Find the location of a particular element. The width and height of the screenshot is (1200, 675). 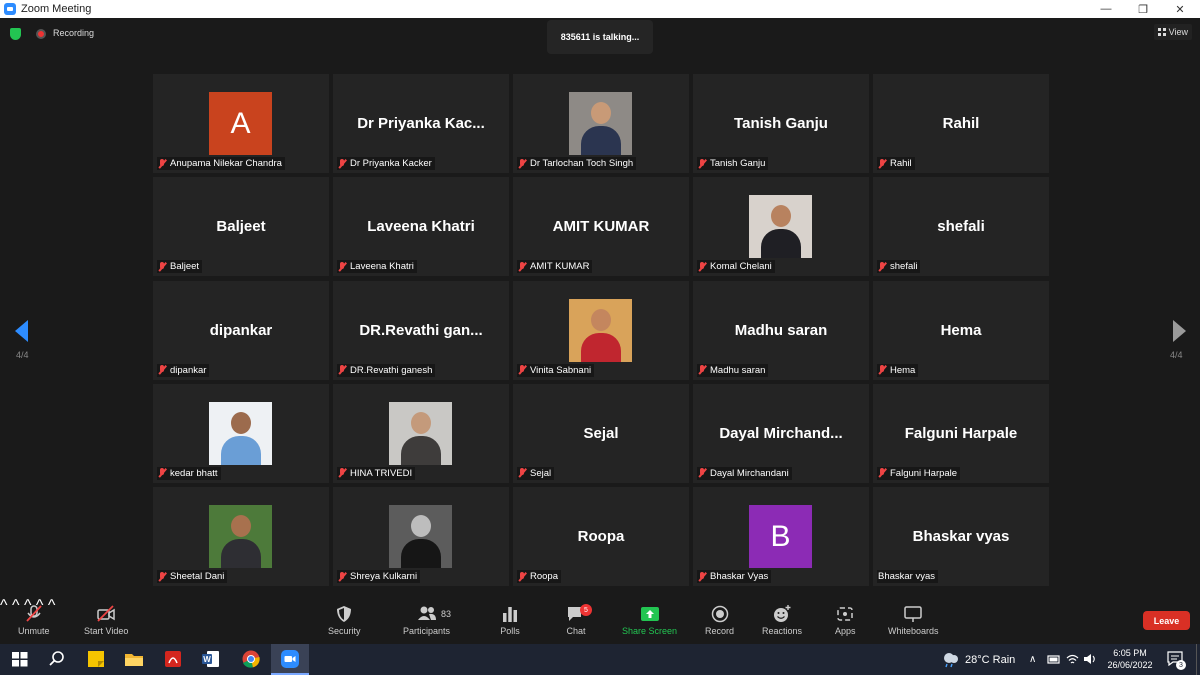

participant-name-text: kedar bhatt is located at coordinates (194, 473).